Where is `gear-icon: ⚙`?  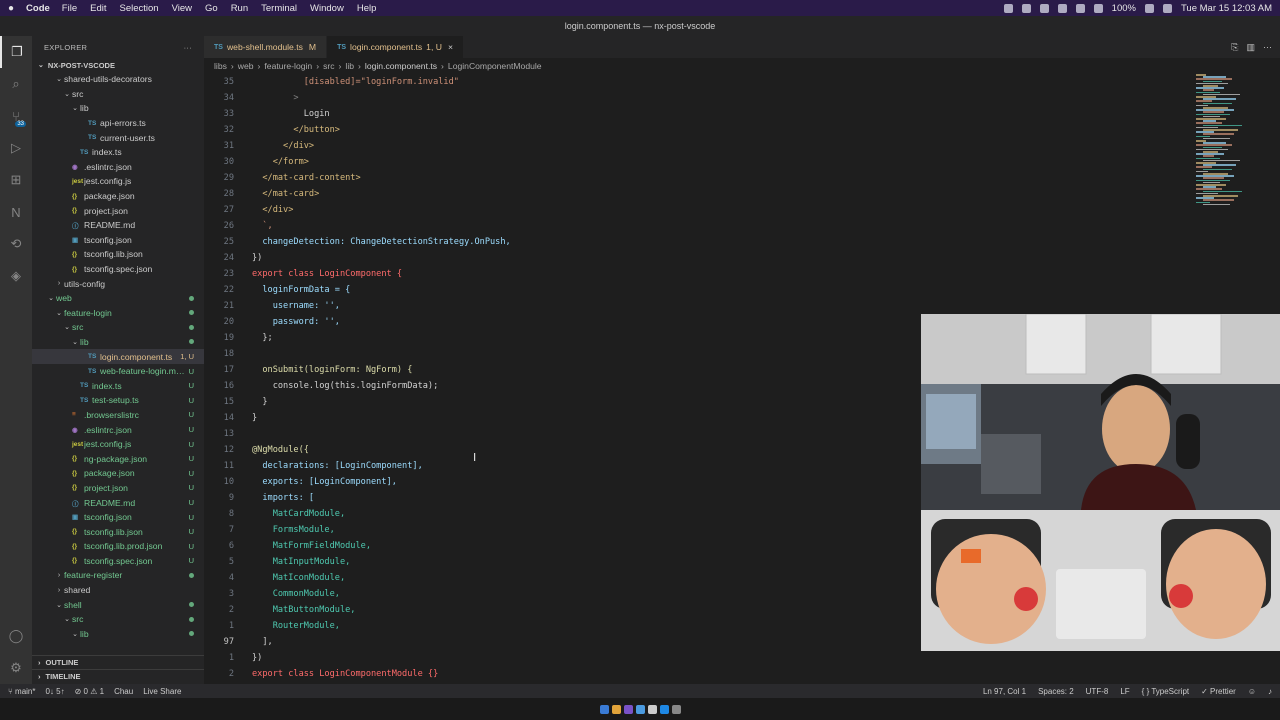
gear-icon: ⚙ is located at coordinates (16, 668).